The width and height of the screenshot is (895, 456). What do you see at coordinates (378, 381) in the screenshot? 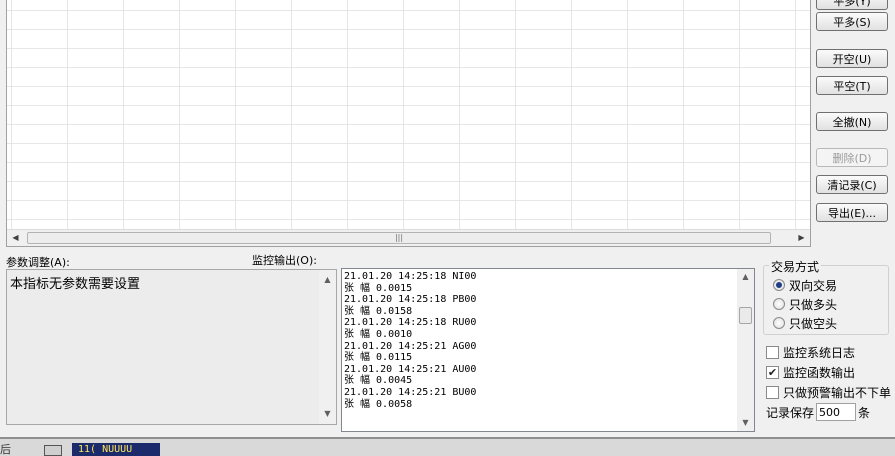
I see `monitor-line: 张 幅 0.0045` at bounding box center [378, 381].